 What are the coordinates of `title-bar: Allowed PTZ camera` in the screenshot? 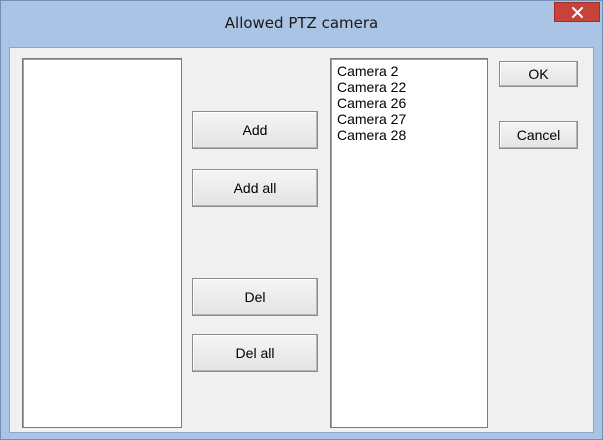 It's located at (301, 24).